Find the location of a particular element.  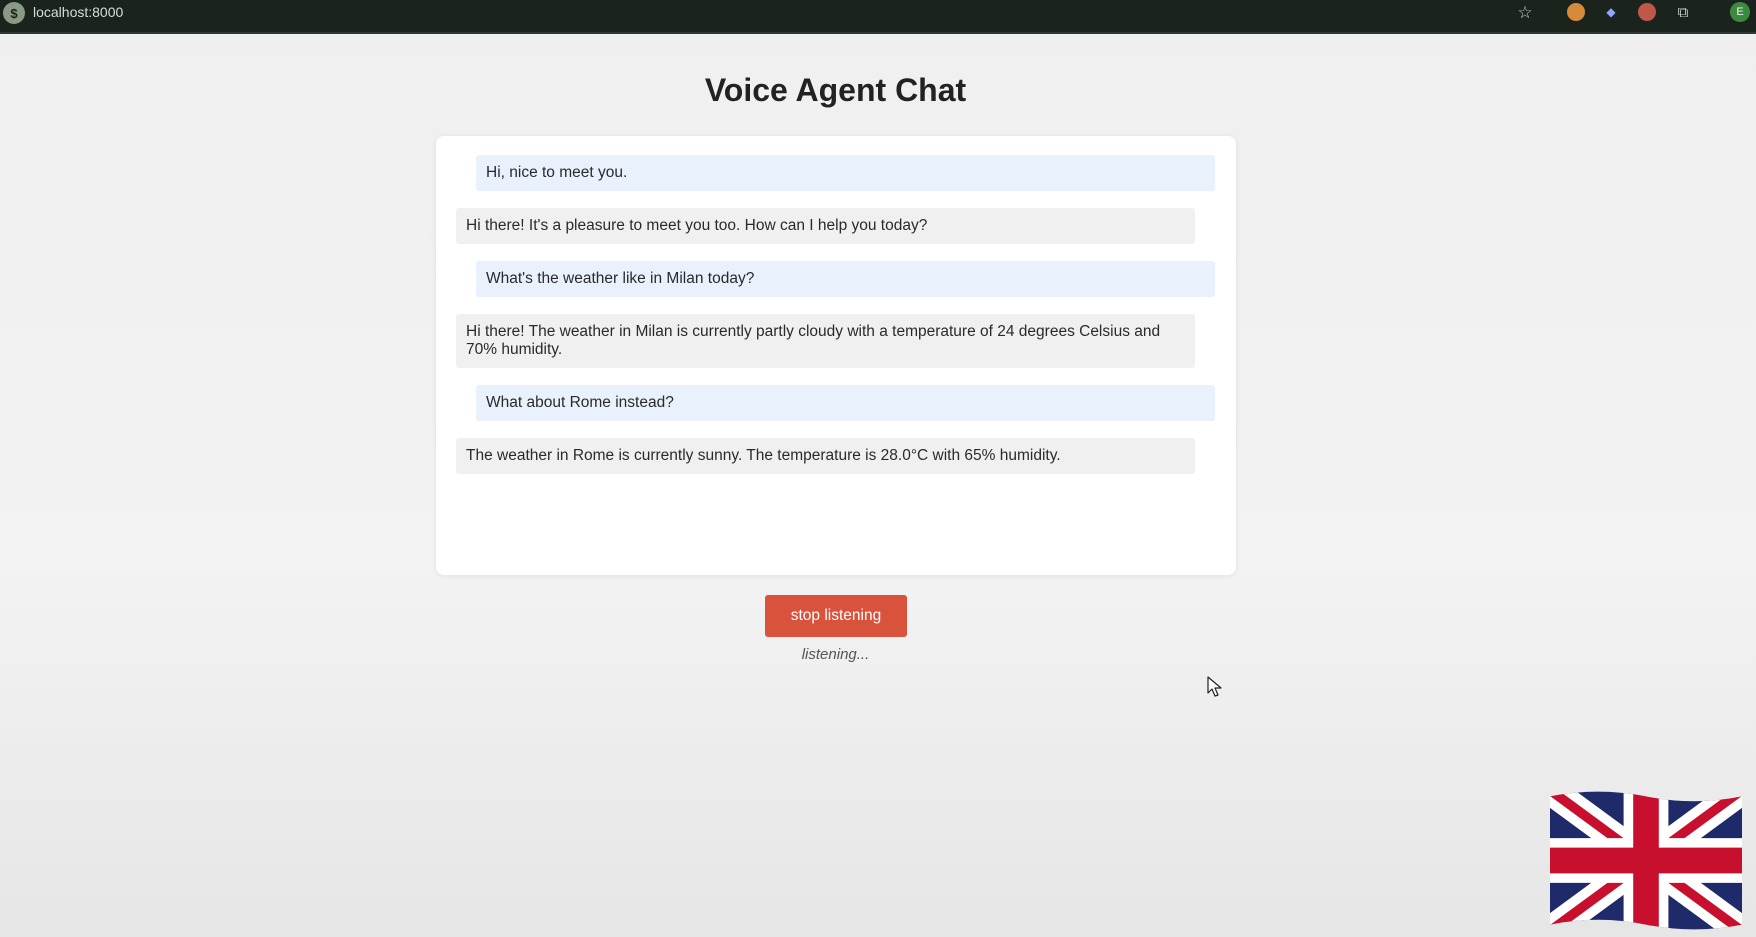

extension-red-icon is located at coordinates (1647, 12).